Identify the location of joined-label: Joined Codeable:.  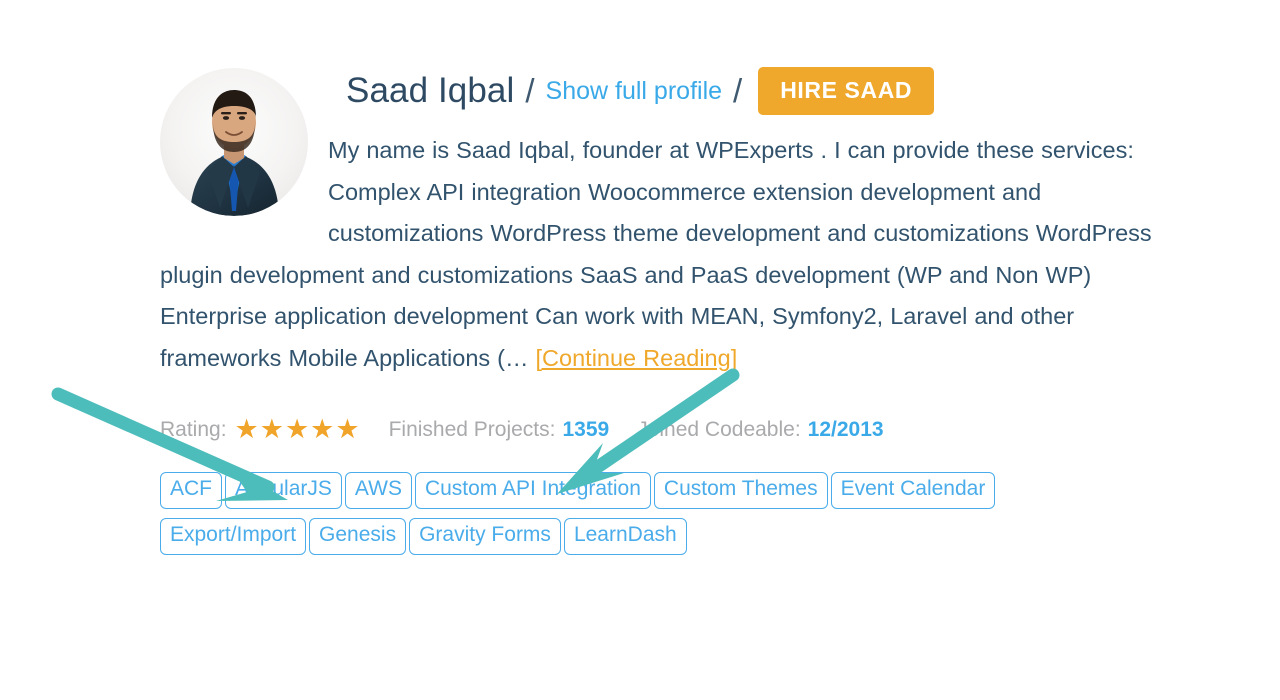
(719, 429).